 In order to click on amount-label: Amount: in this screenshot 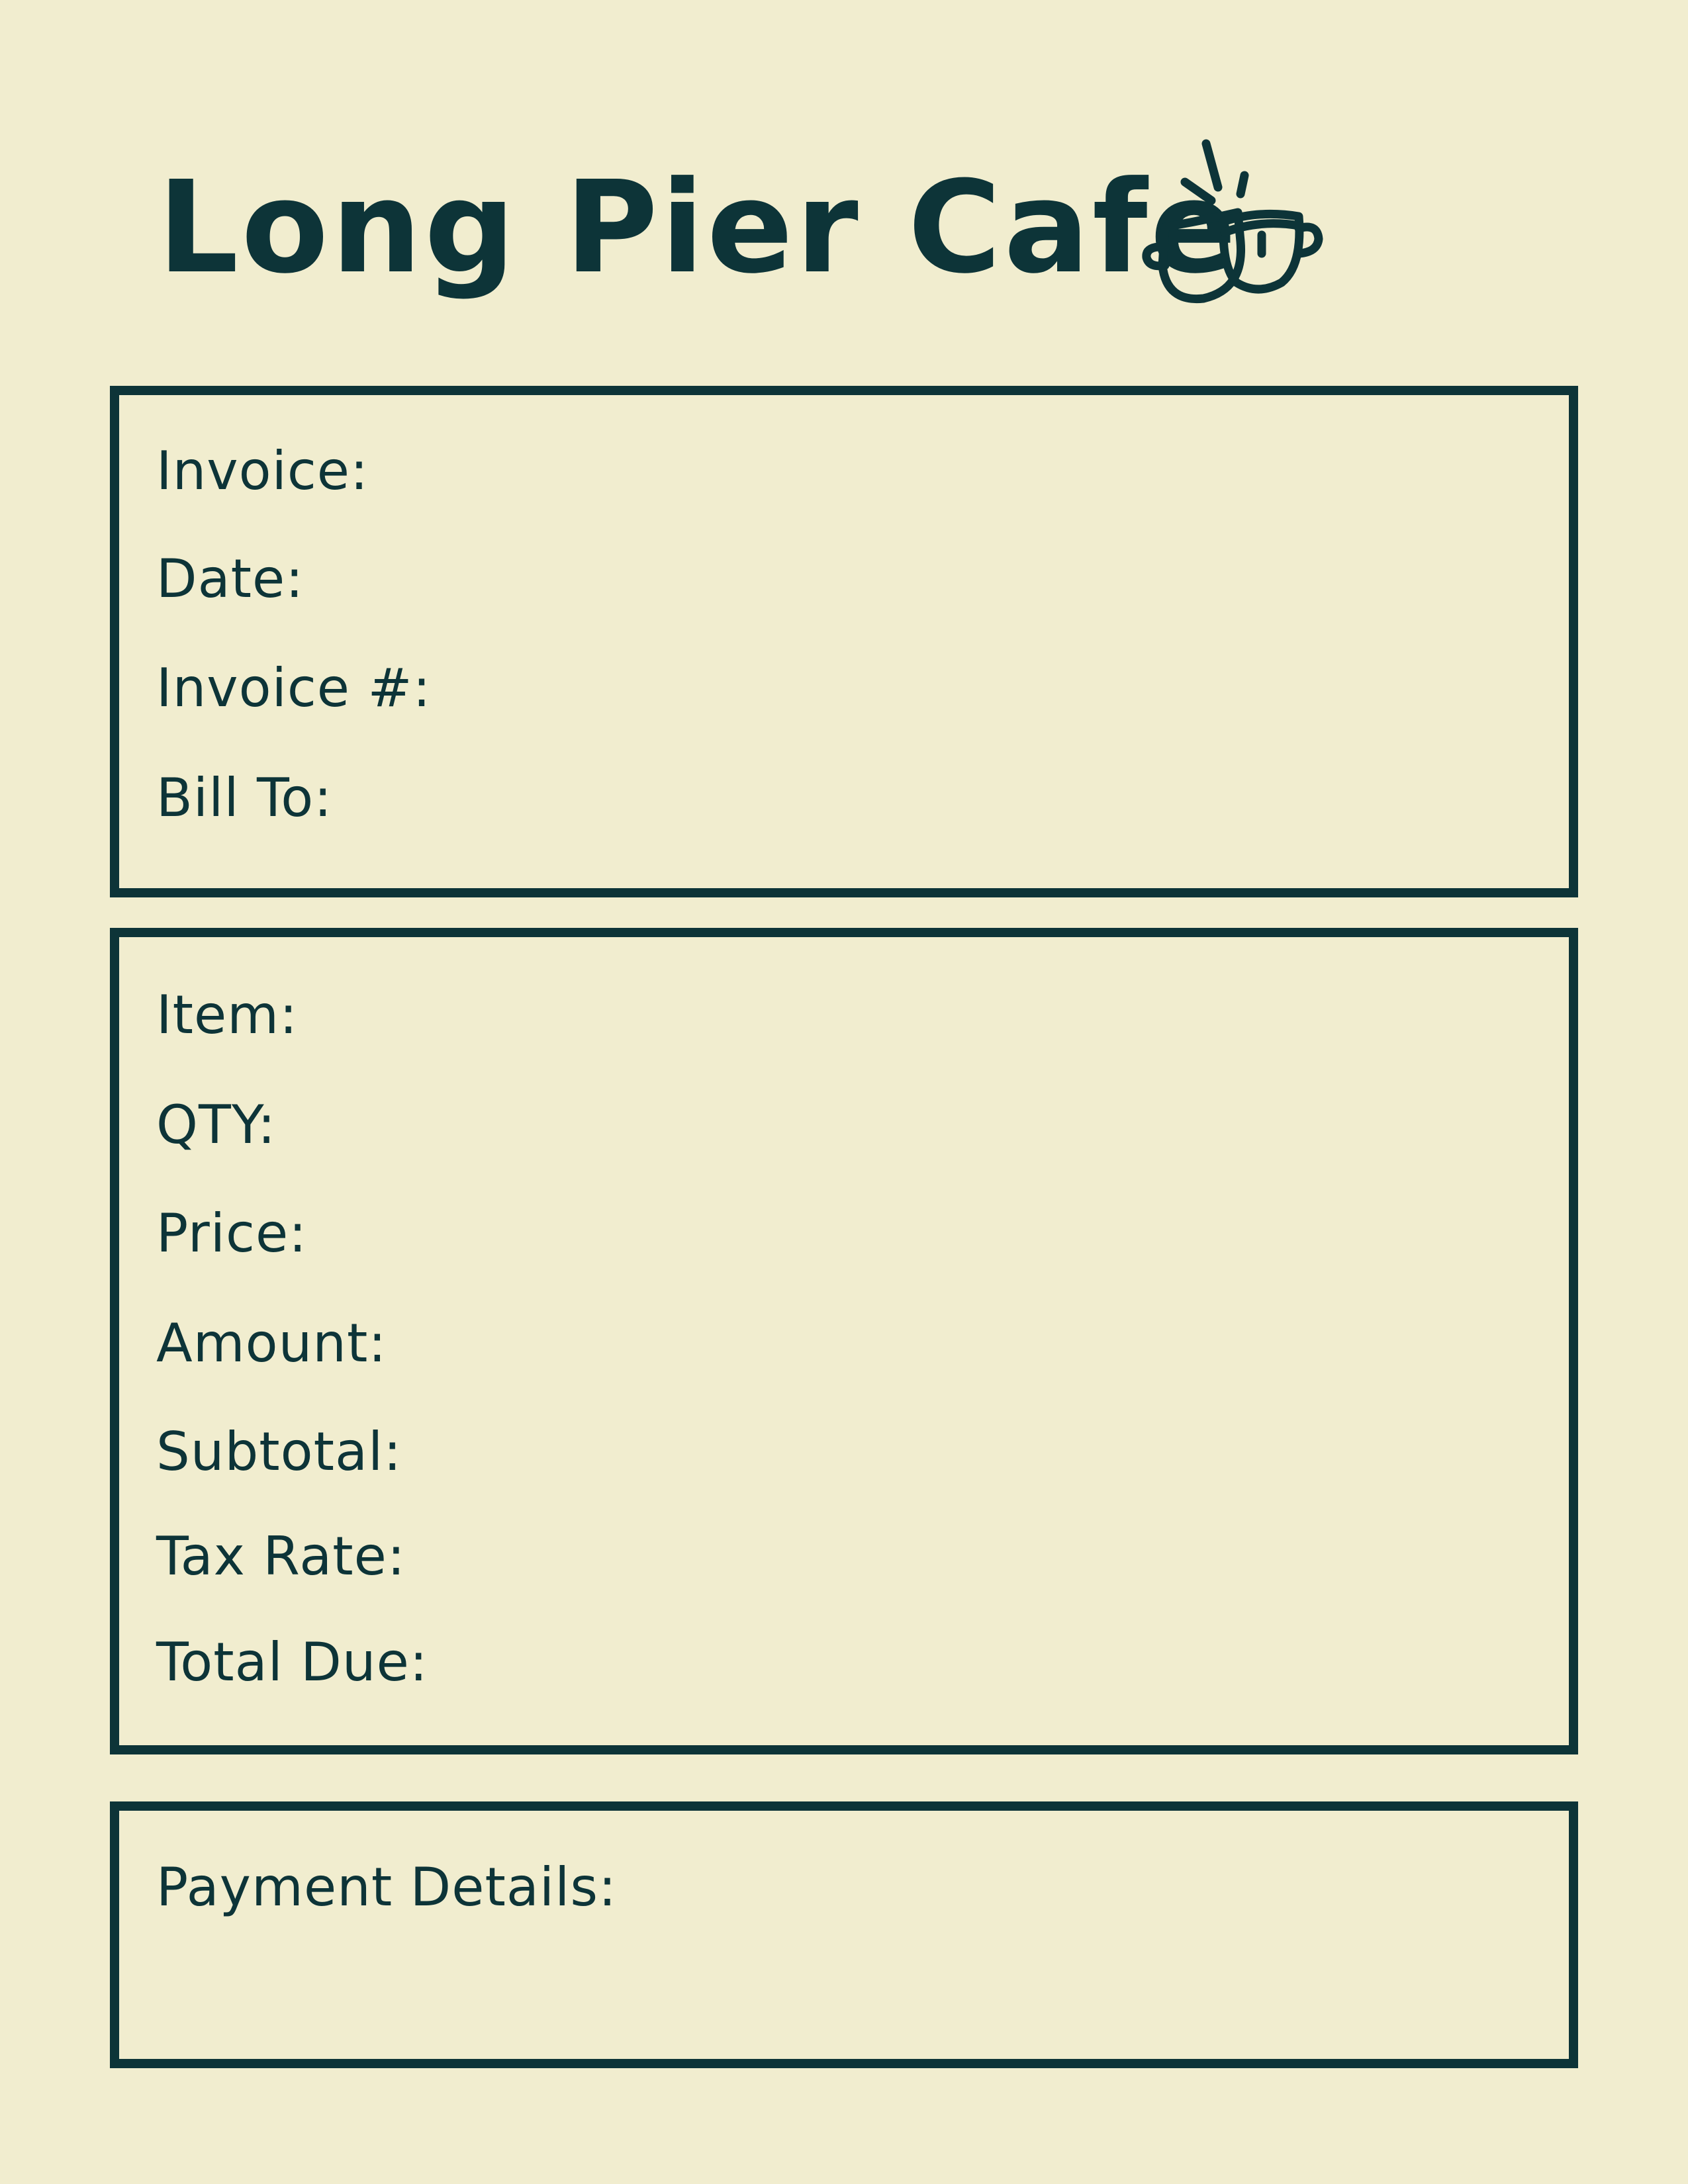, I will do `click(271, 1343)`.